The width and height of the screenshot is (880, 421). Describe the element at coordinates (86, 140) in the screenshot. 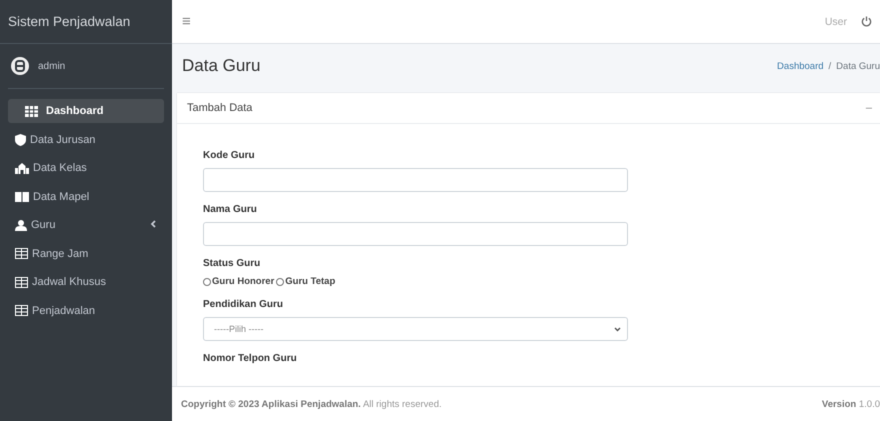

I see `sidebar-item: Data Jurusan` at that location.